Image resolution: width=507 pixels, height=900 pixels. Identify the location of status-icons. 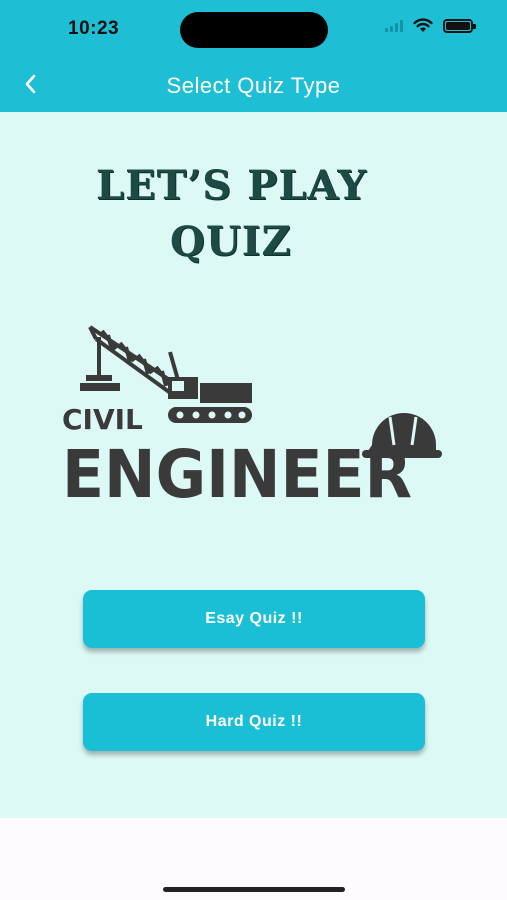
(430, 25).